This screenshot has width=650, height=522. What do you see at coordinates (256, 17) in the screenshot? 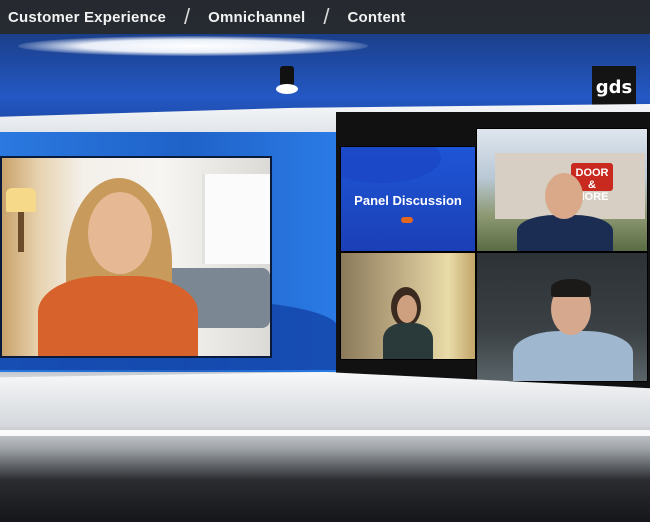
I see `breadcrumb-item-omnichannel: Omnichannel` at bounding box center [256, 17].